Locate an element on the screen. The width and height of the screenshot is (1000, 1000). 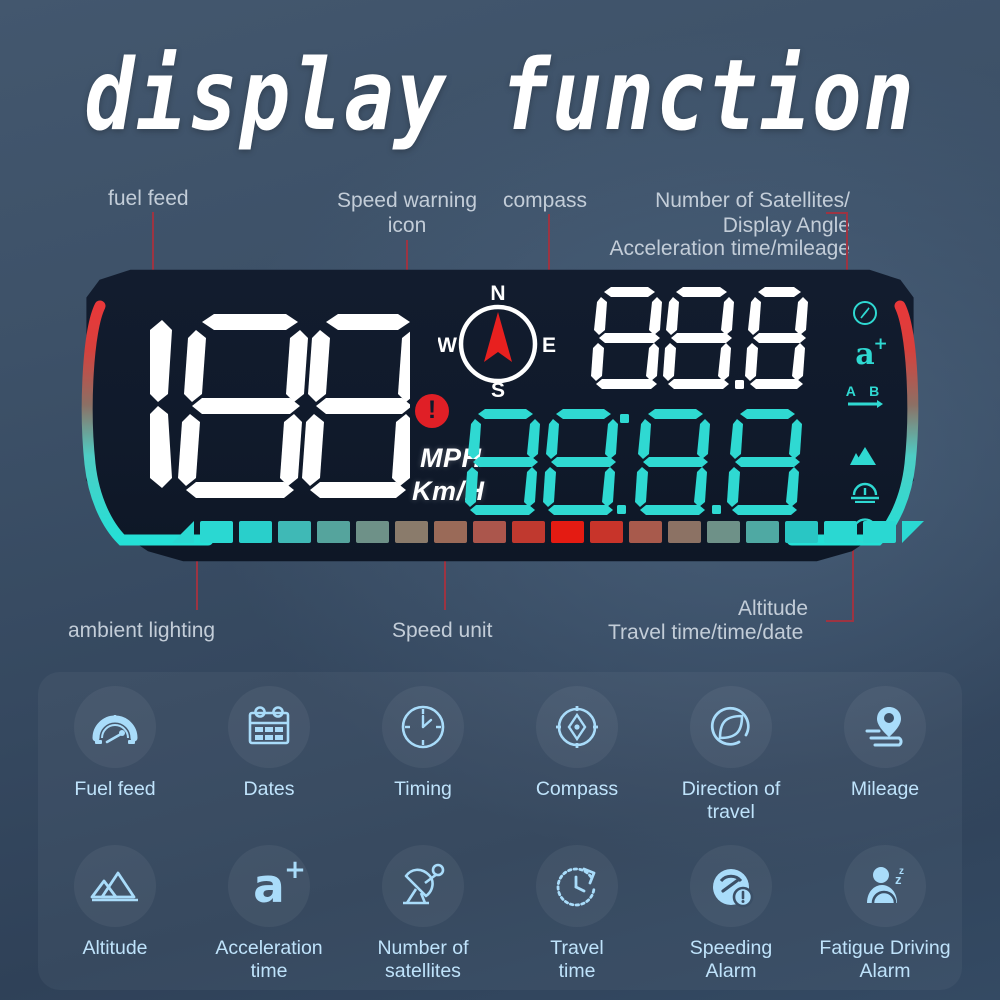
svg-text: S is located at coordinates (498, 390).